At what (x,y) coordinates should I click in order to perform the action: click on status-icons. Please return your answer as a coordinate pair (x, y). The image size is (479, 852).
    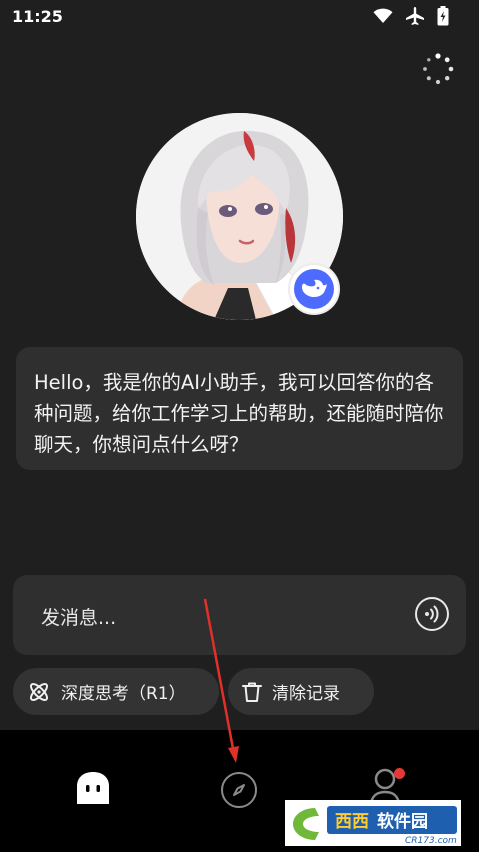
    Looking at the image, I should click on (411, 16).